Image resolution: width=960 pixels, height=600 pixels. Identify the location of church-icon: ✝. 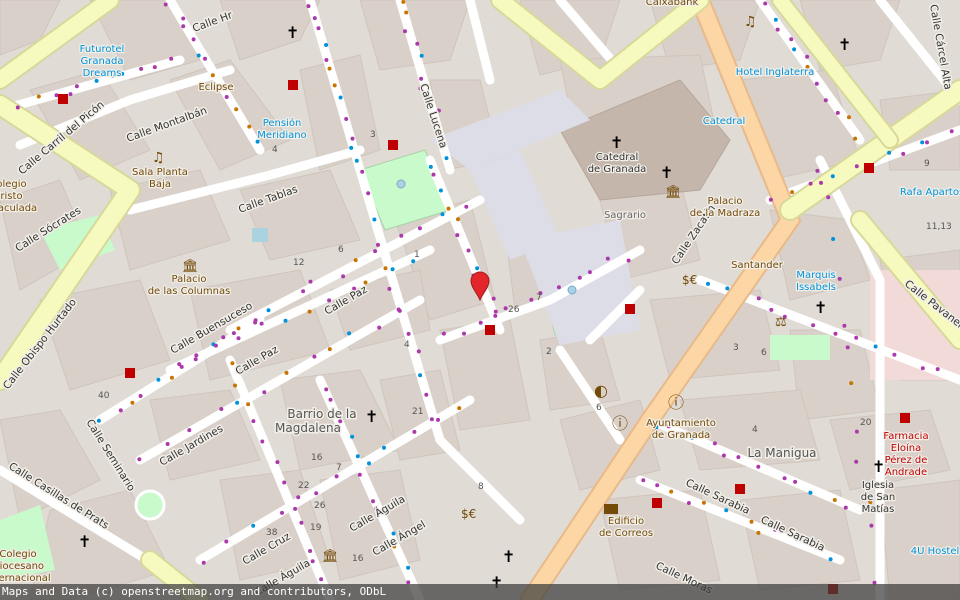
(820, 307).